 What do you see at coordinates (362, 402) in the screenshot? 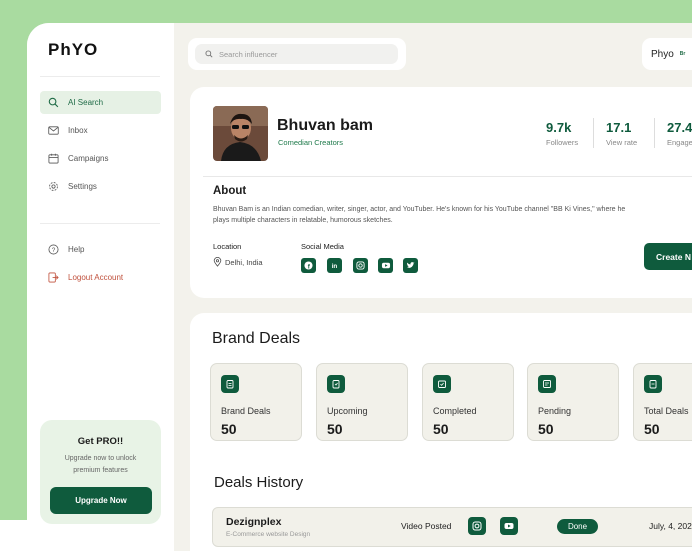
I see `deal-stat-tile: Upcoming 50` at bounding box center [362, 402].